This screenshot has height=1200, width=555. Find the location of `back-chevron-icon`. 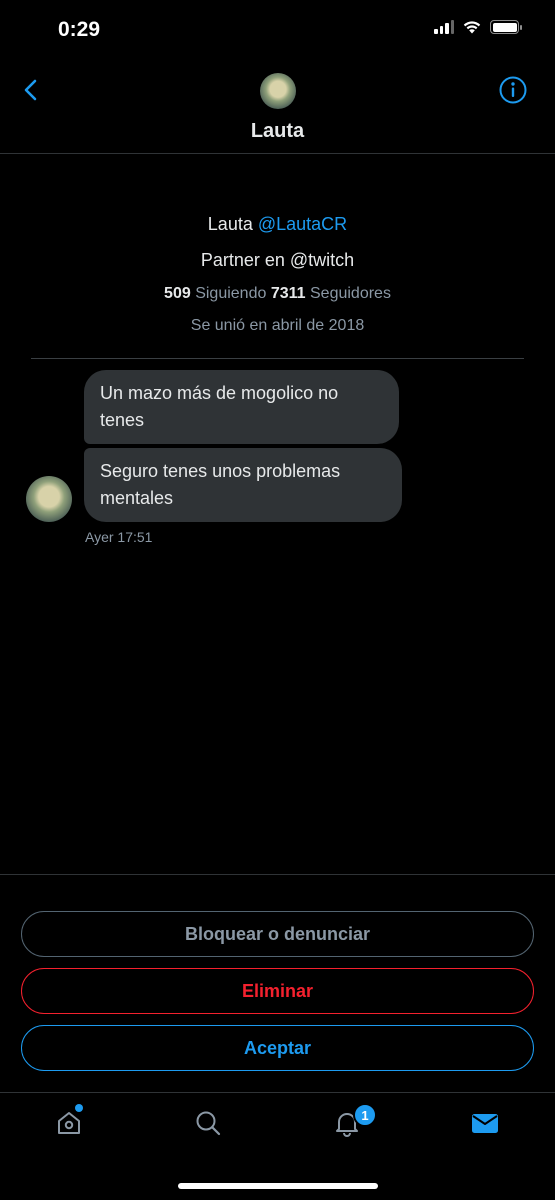

back-chevron-icon is located at coordinates (32, 90).